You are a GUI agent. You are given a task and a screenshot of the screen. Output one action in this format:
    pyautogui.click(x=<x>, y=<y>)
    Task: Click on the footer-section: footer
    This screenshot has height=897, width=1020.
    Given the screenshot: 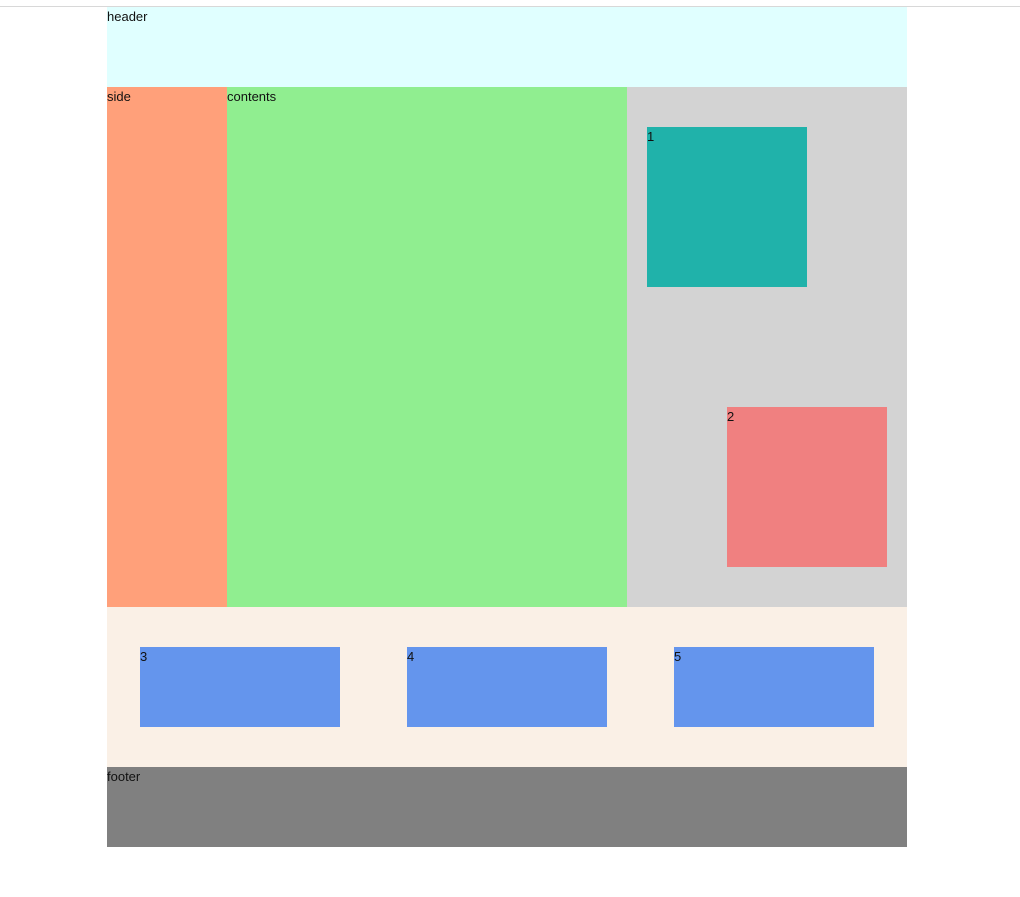 What is the action you would take?
    pyautogui.click(x=507, y=807)
    